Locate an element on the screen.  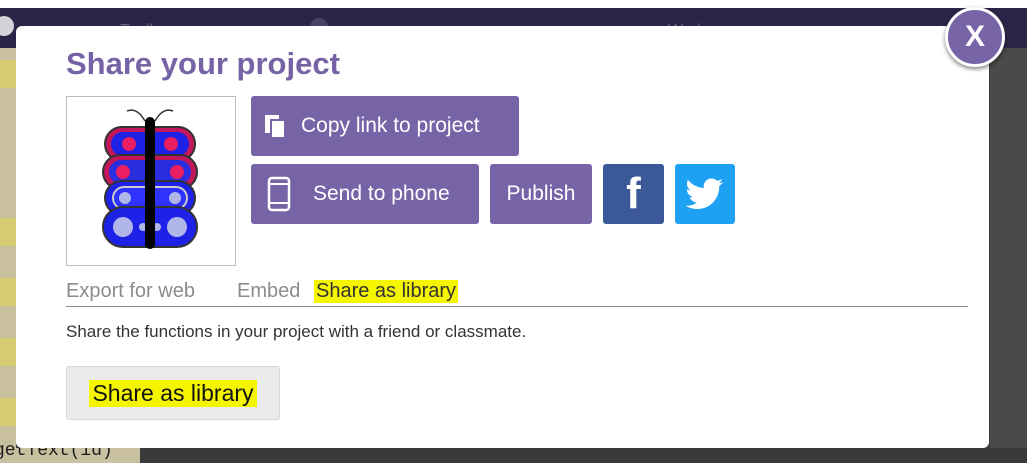
copy-link-button: Copy link to project is located at coordinates (385, 126).